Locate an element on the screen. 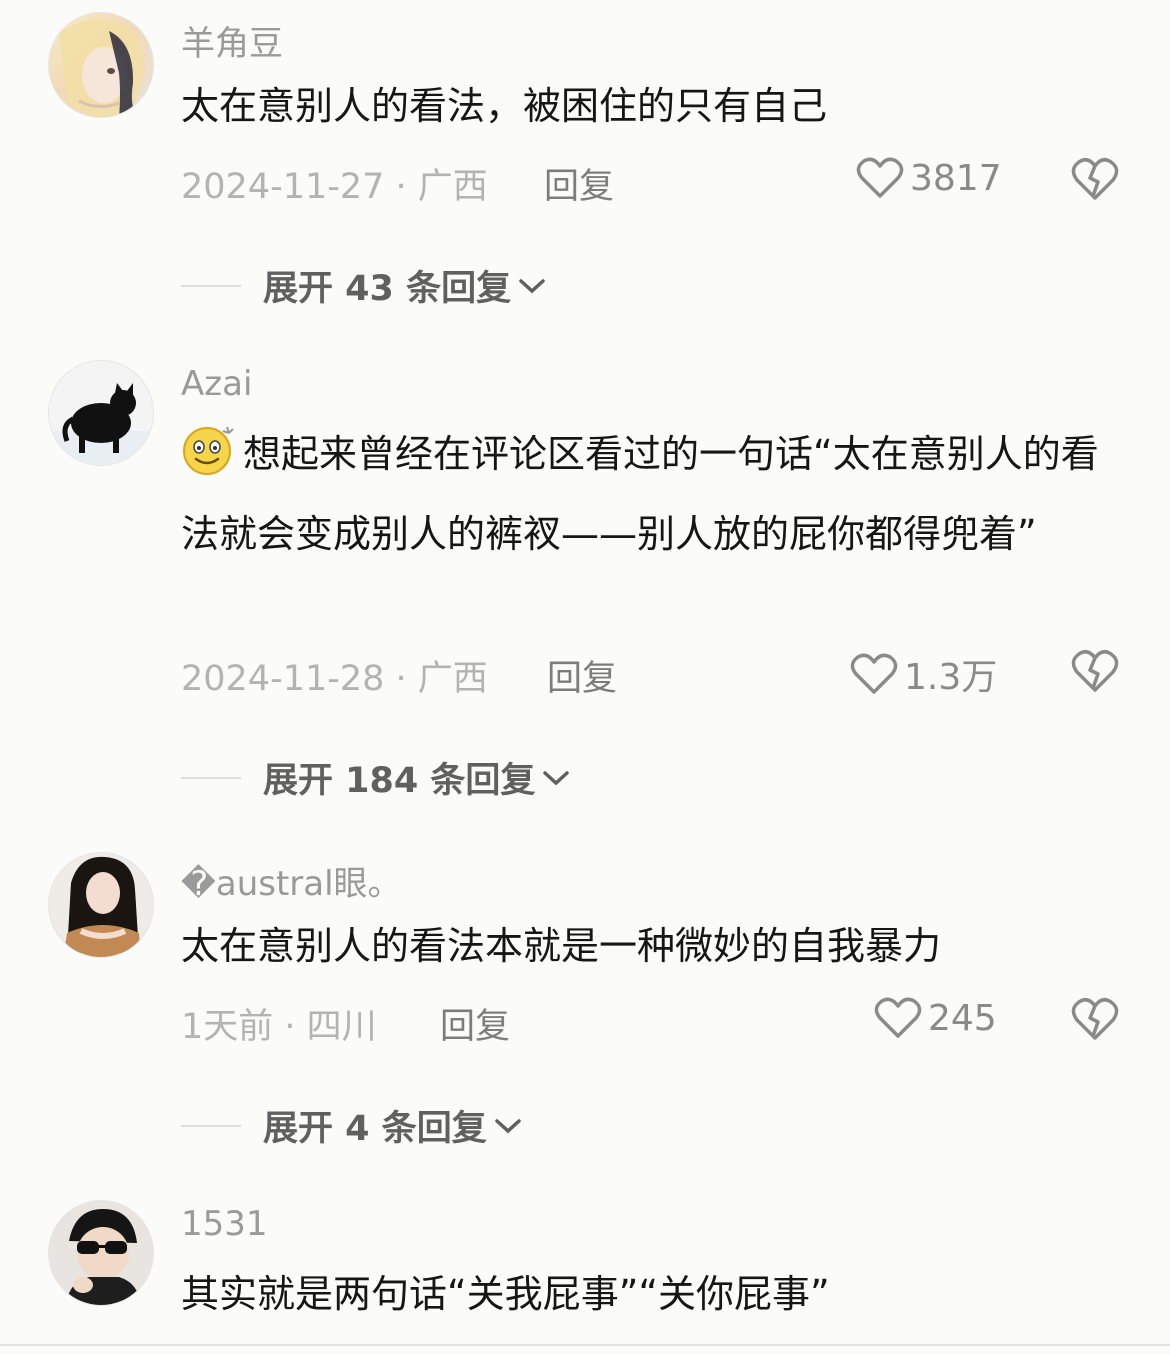 The image size is (1170, 1354). comment-meta: 2024-11-28 · 广西 is located at coordinates (334, 679).